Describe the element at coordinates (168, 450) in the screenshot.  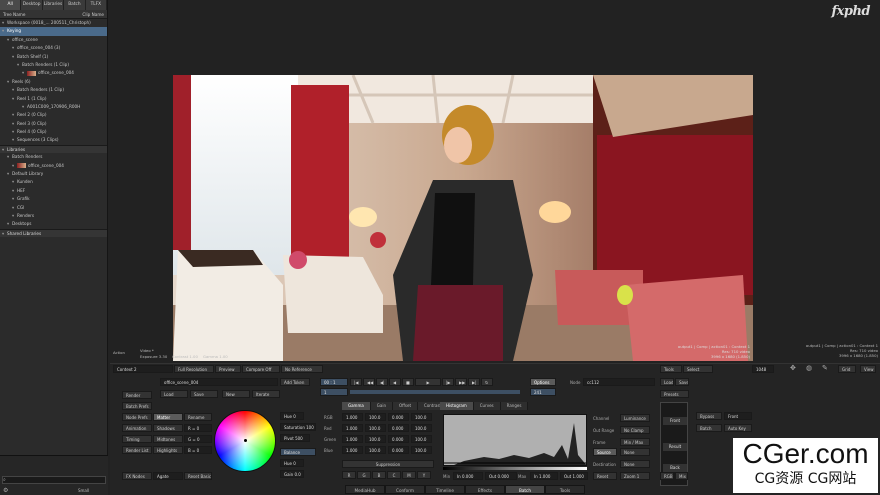
I see `highlights-button: Highlights` at that location.